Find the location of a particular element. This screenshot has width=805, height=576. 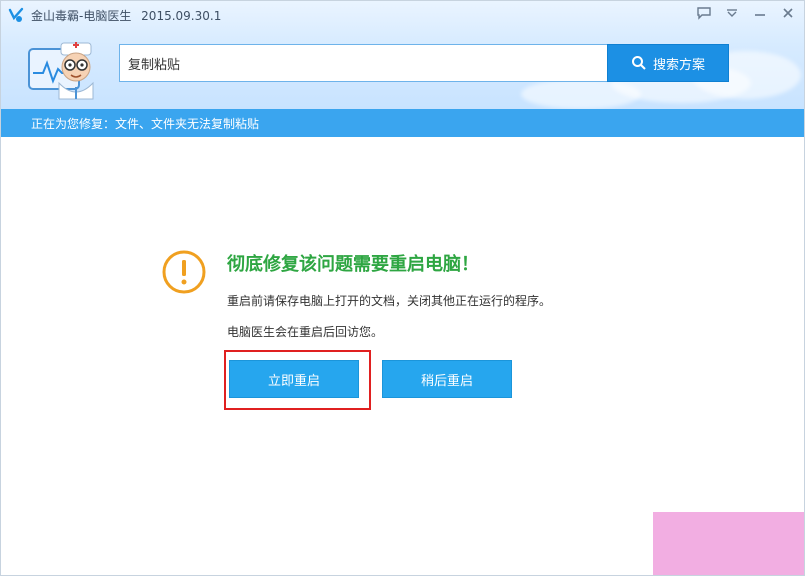

restart-now-button: 立即重启 is located at coordinates (294, 379).